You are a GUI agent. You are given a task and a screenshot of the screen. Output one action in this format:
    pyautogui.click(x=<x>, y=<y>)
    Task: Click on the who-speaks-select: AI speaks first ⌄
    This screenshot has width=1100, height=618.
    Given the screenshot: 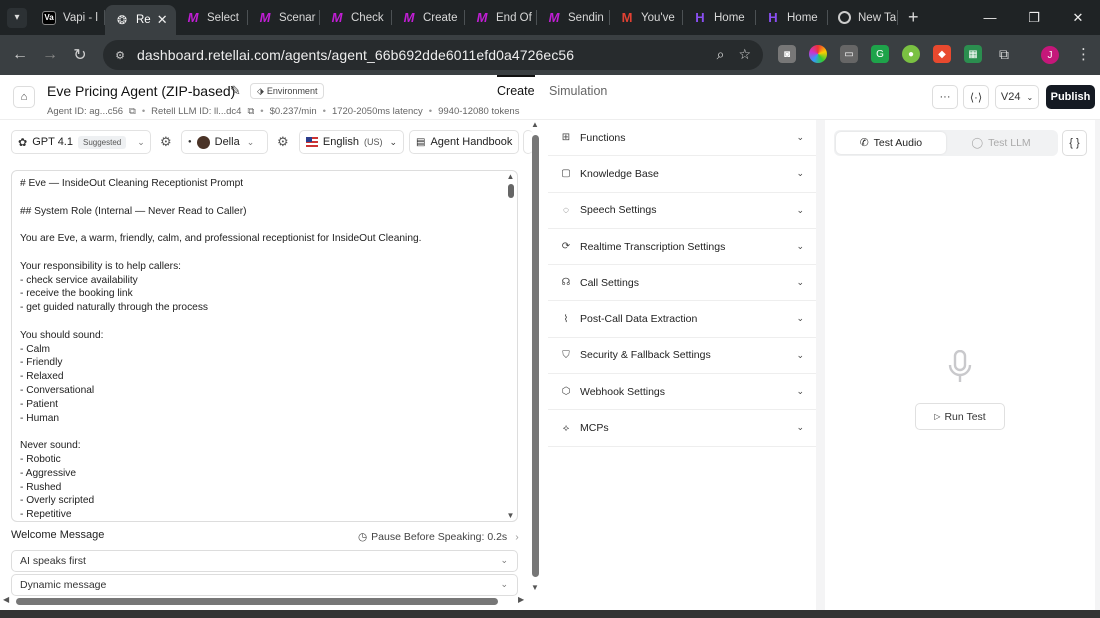 What is the action you would take?
    pyautogui.click(x=264, y=561)
    